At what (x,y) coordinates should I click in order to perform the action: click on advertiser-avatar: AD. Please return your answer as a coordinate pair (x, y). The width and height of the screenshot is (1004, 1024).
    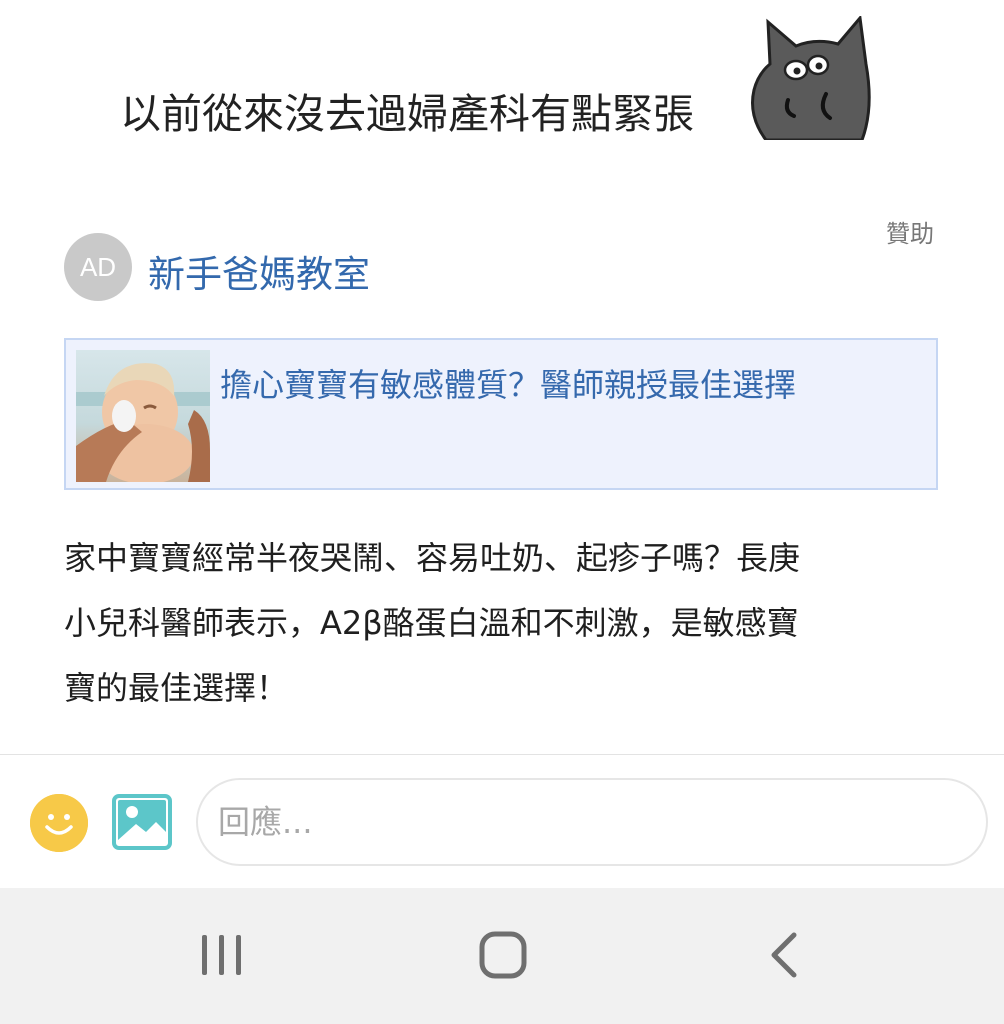
    Looking at the image, I should click on (98, 267).